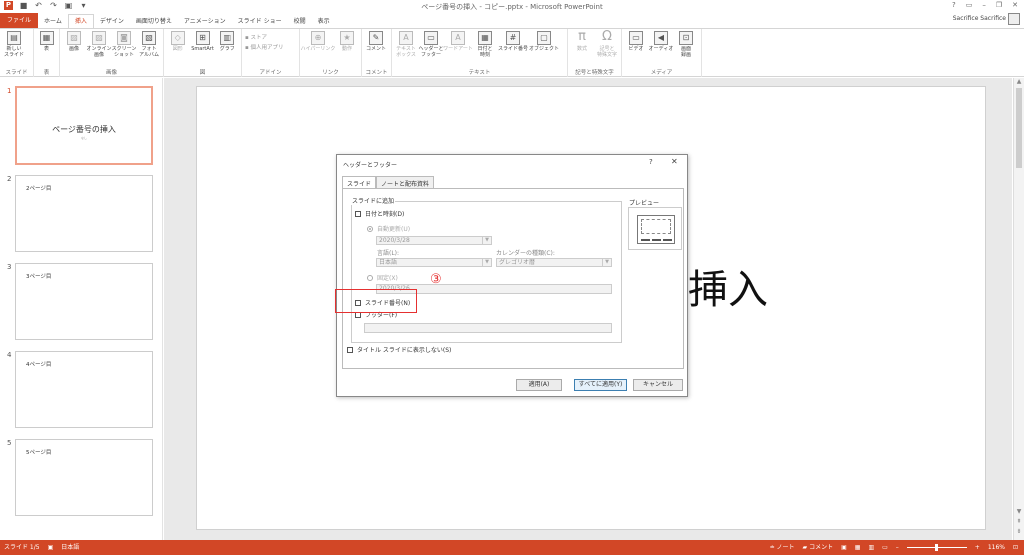 The height and width of the screenshot is (555, 1024). What do you see at coordinates (996, 547) in the screenshot?
I see `zoom-level: 116%` at bounding box center [996, 547].